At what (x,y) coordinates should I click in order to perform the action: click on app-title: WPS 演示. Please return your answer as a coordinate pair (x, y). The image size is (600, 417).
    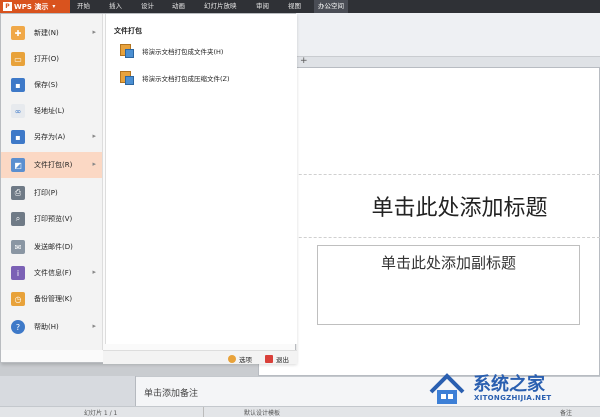
    Looking at the image, I should click on (31, 6).